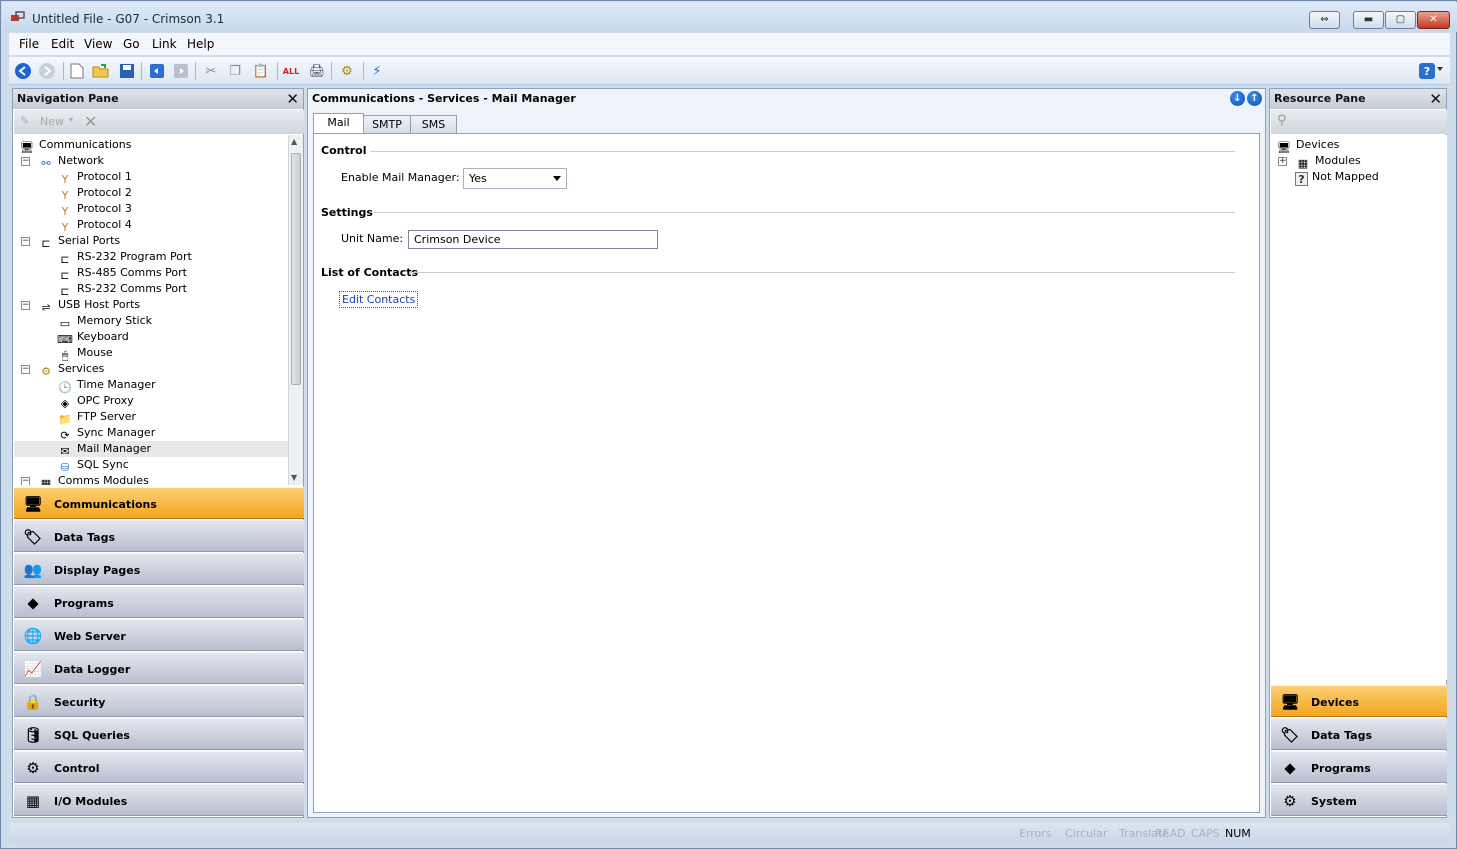  I want to click on tree-item: ◈ OPC Proxy, so click(95, 401).